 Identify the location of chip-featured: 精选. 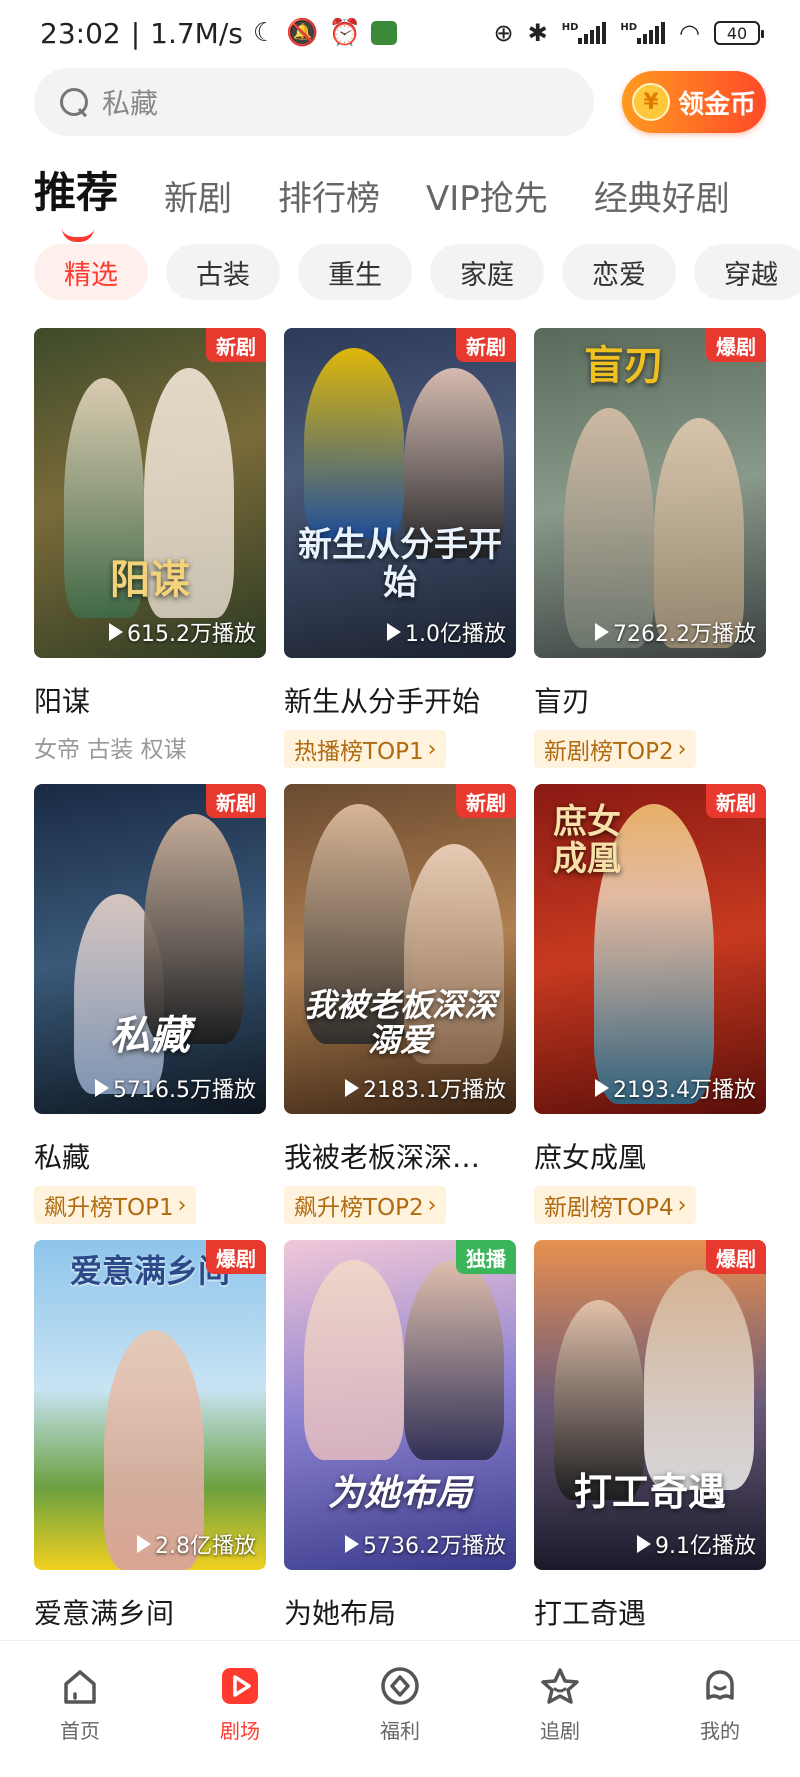
(91, 272).